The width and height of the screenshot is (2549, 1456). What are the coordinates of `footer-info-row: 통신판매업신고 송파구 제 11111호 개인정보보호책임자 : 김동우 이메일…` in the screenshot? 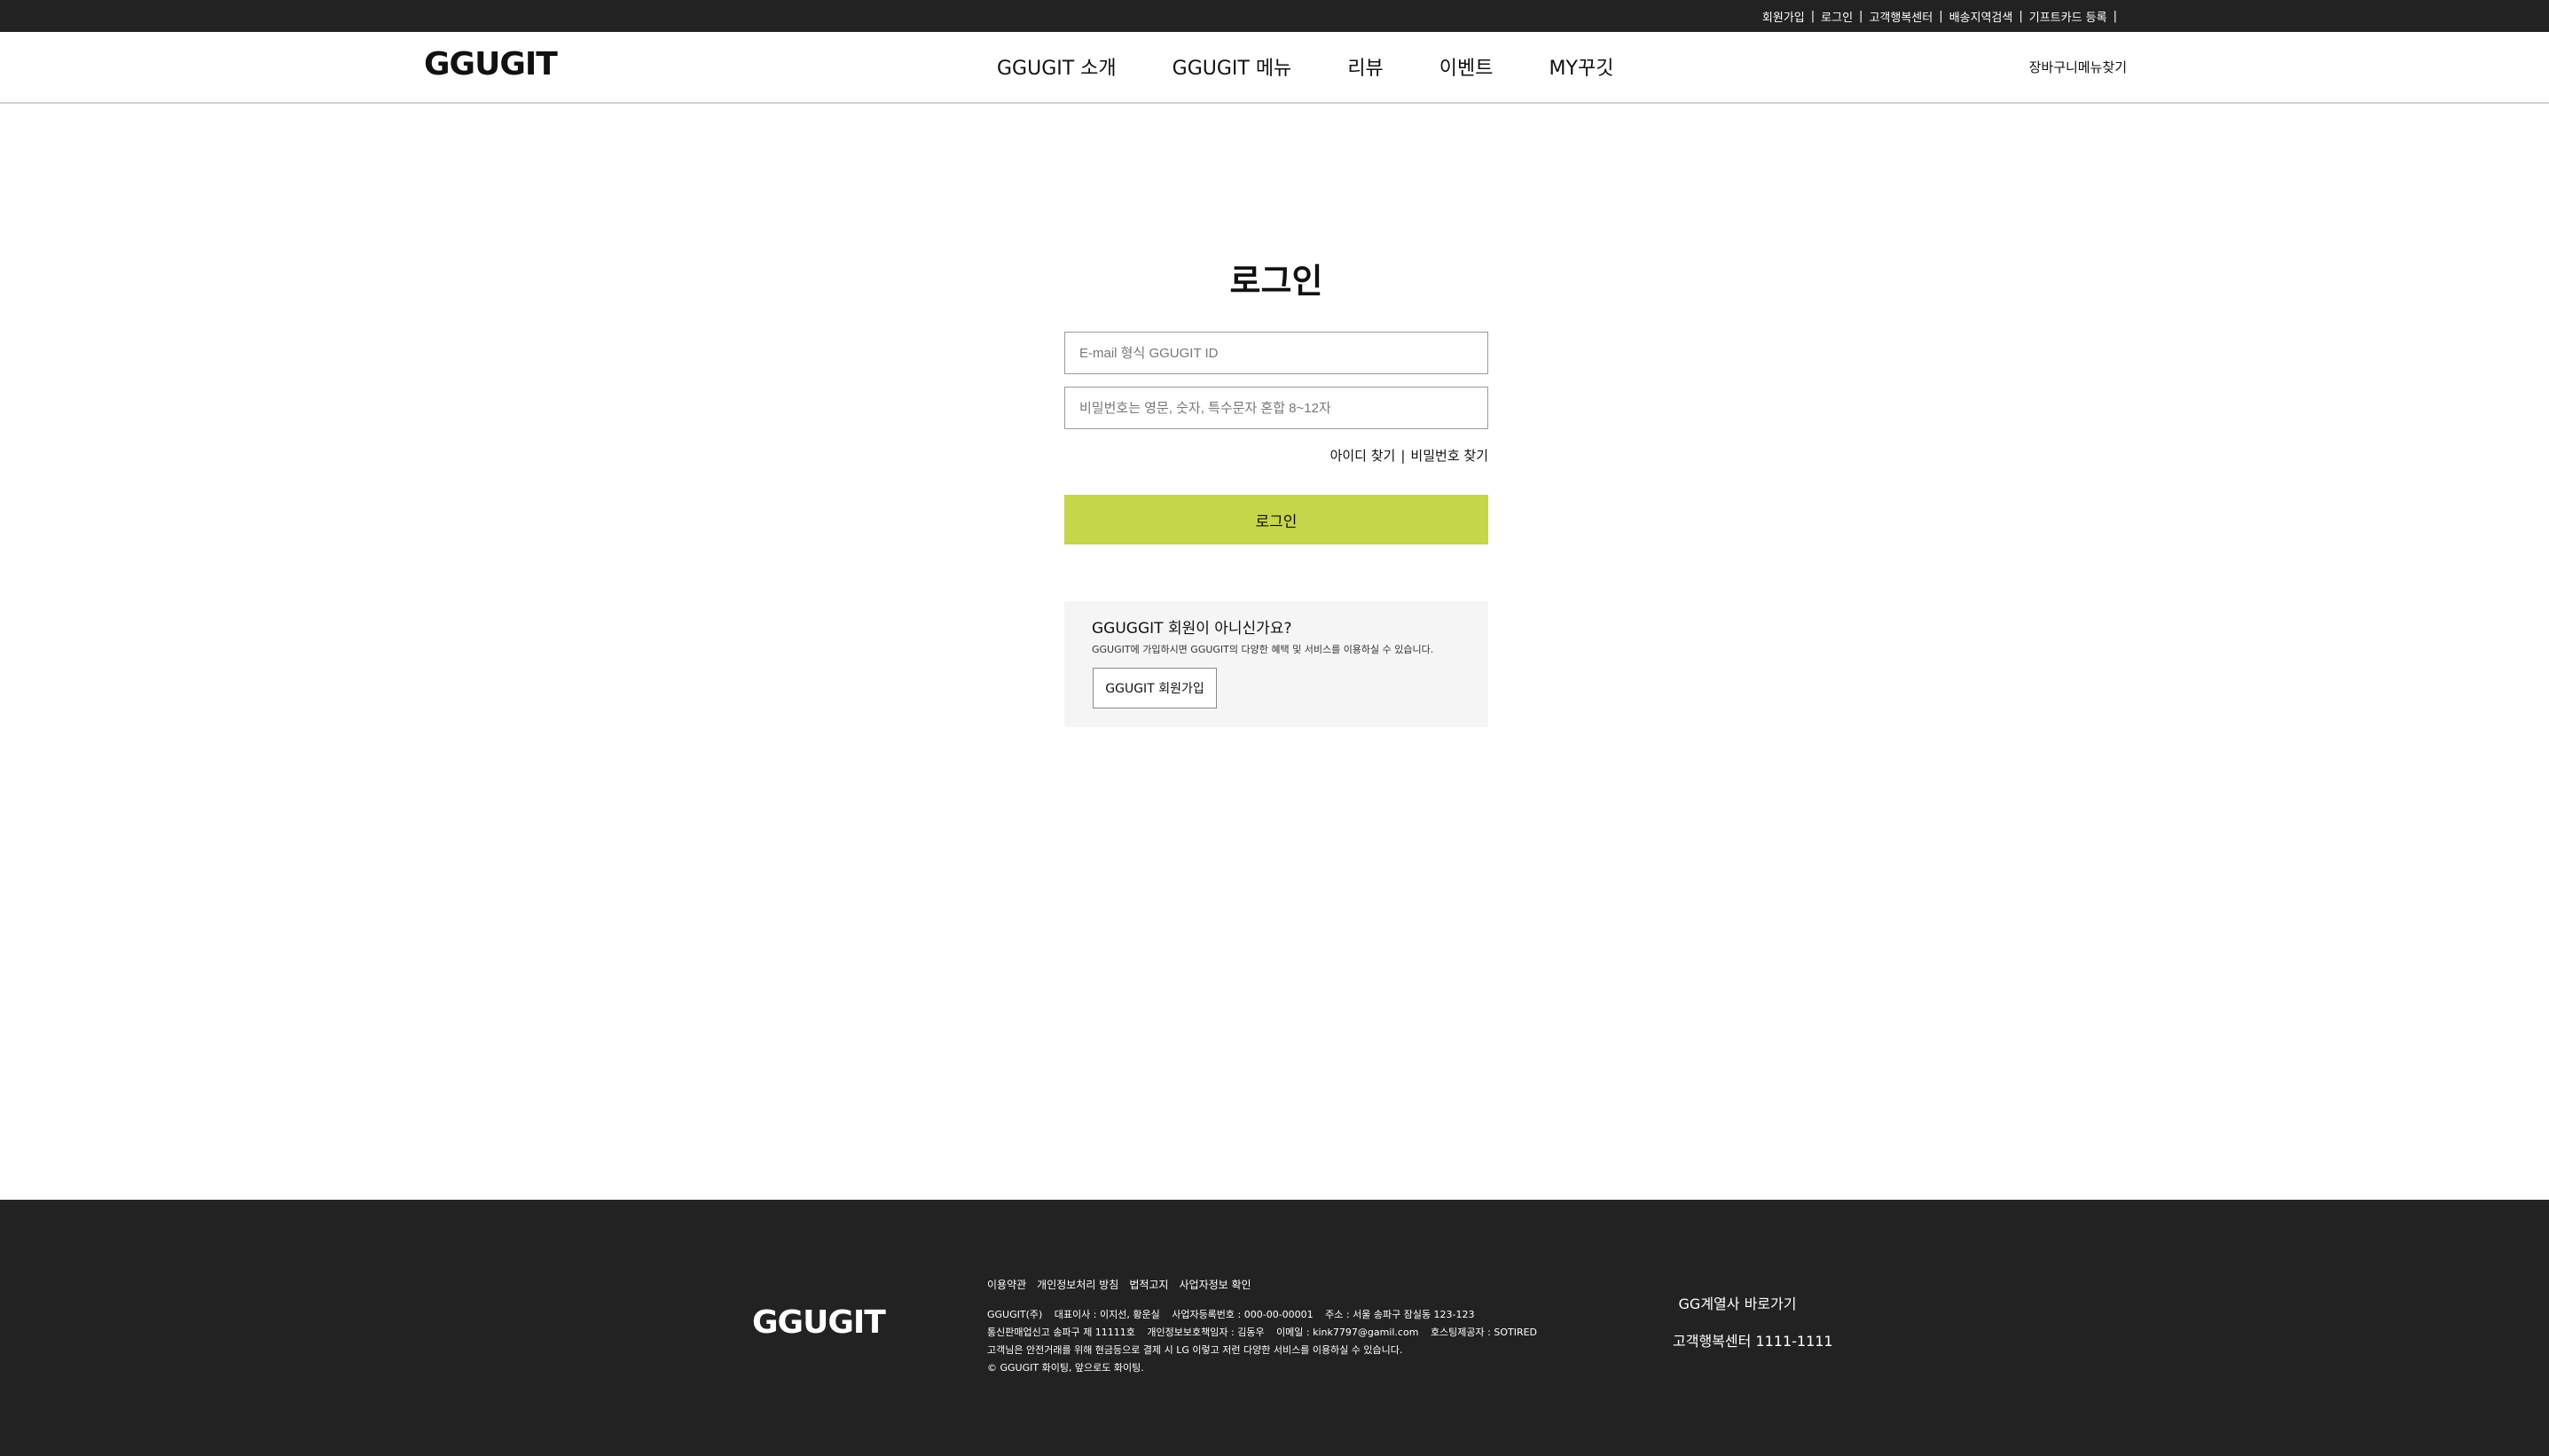 It's located at (1262, 1333).